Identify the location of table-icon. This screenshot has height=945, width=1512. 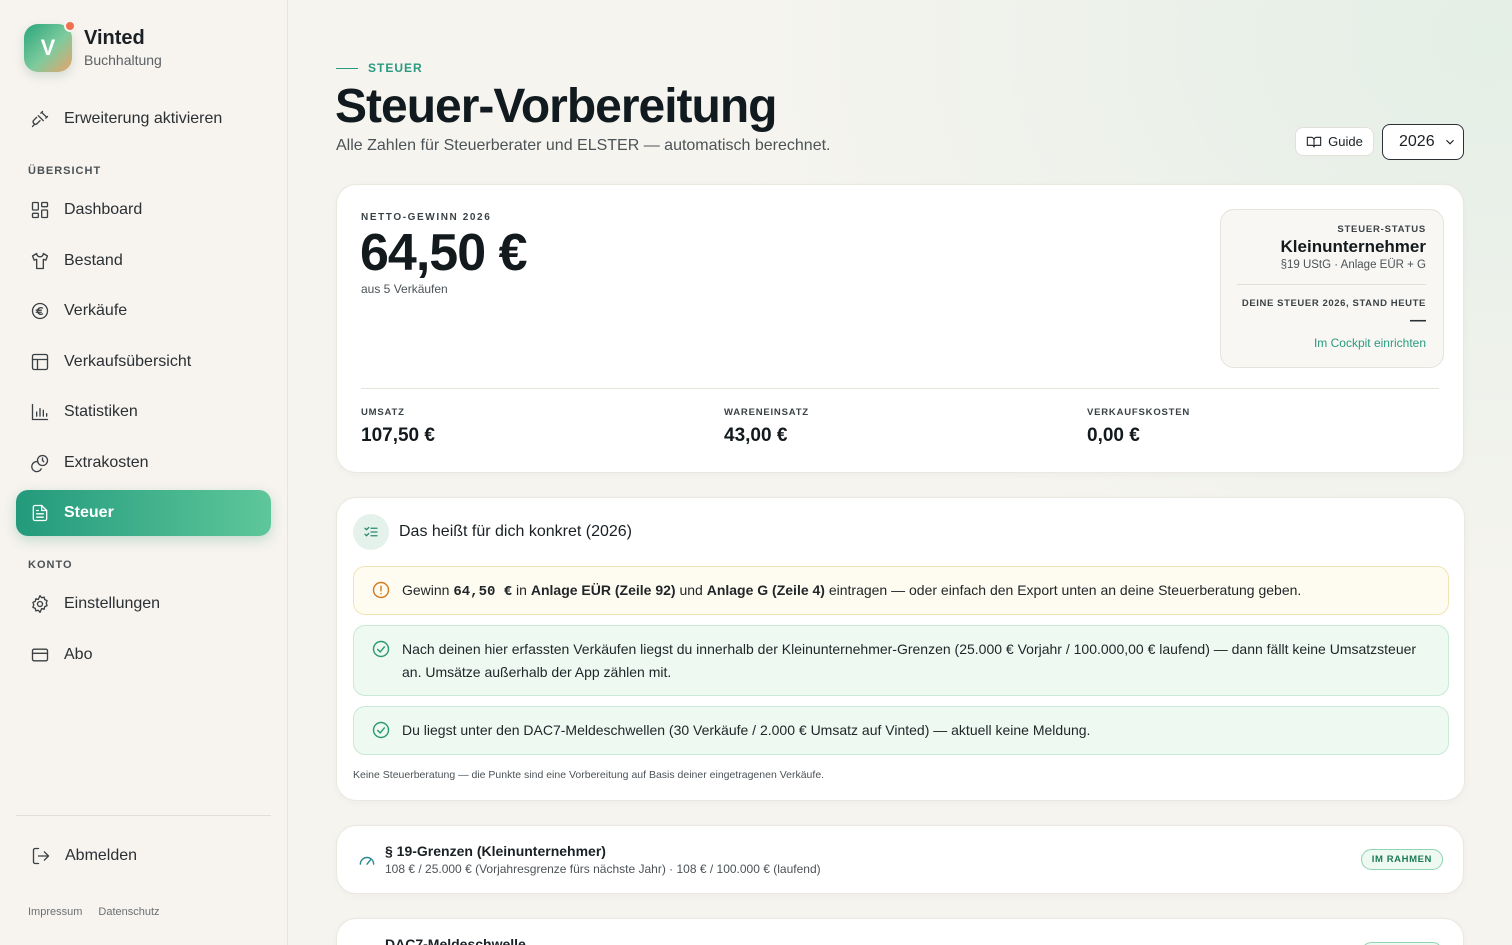
(40, 362).